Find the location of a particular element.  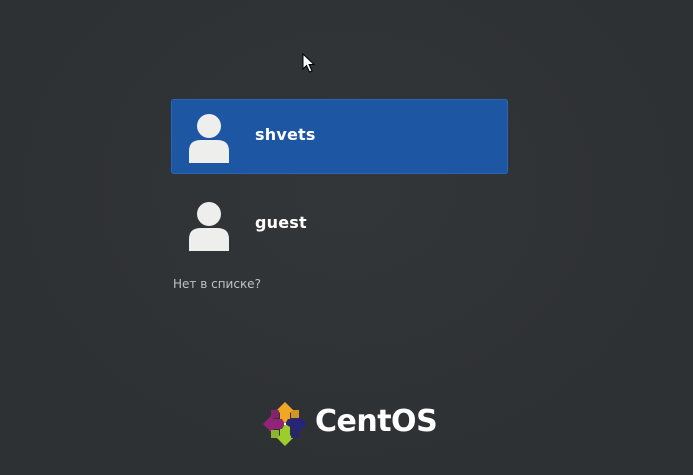

not-listed-link: Нет в списке? is located at coordinates (217, 284).